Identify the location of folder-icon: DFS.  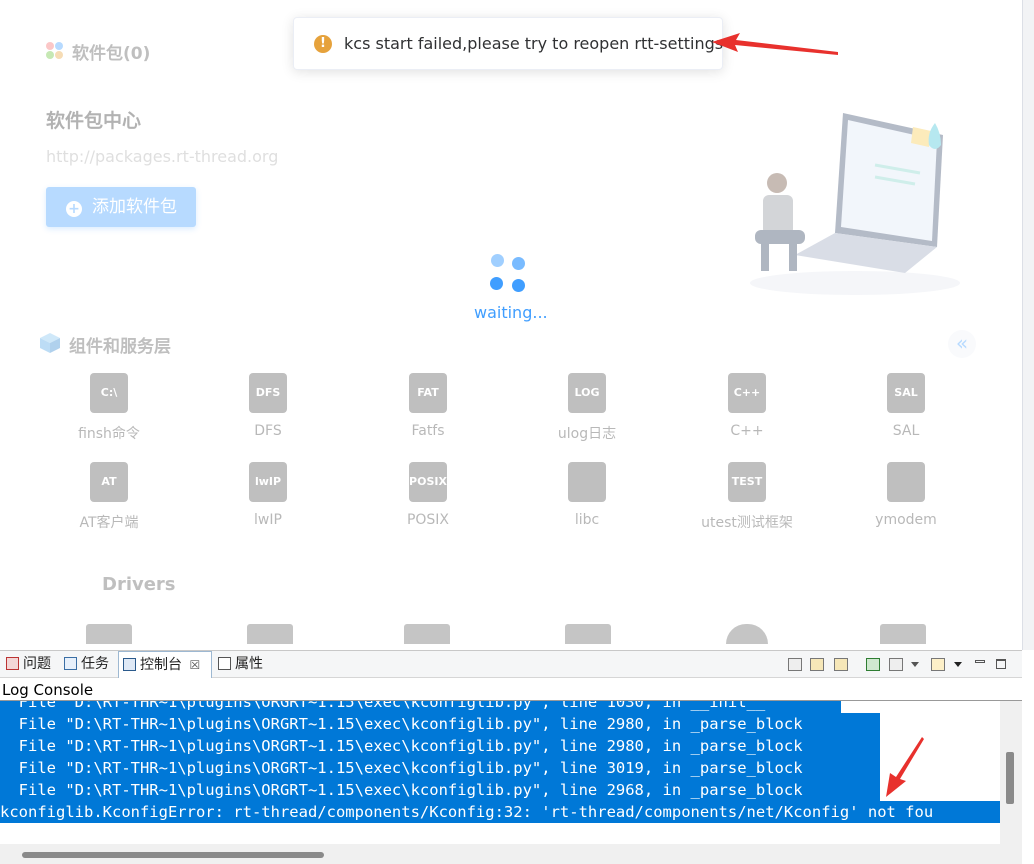
(268, 393).